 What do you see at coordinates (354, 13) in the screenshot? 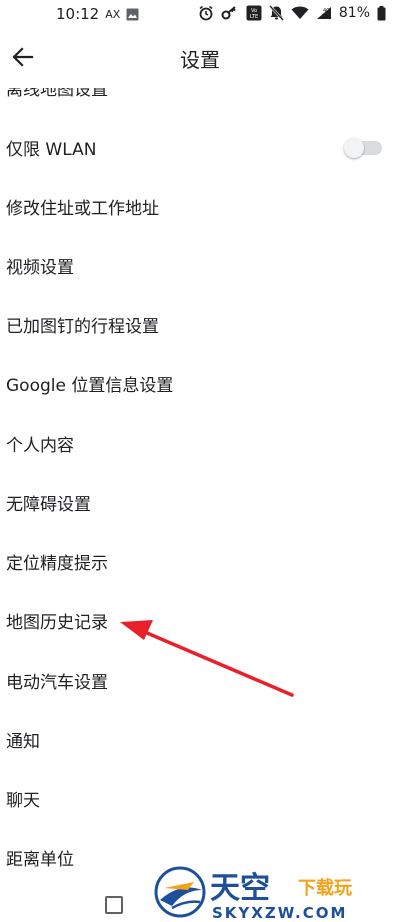
I see `battery-percent: 81%` at bounding box center [354, 13].